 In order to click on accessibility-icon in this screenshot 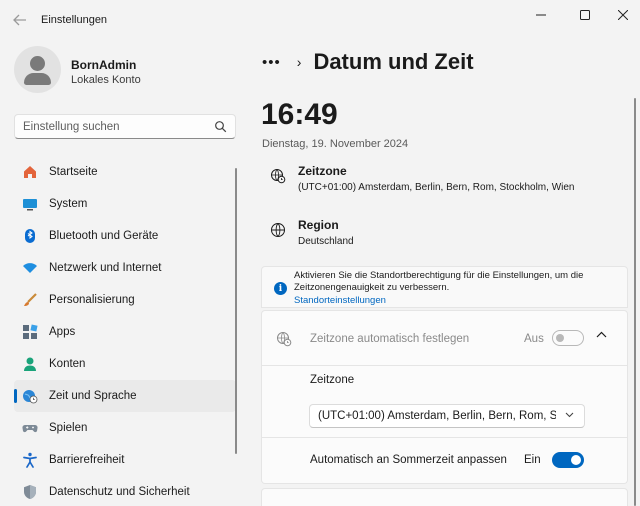, I will do `click(30, 460)`.